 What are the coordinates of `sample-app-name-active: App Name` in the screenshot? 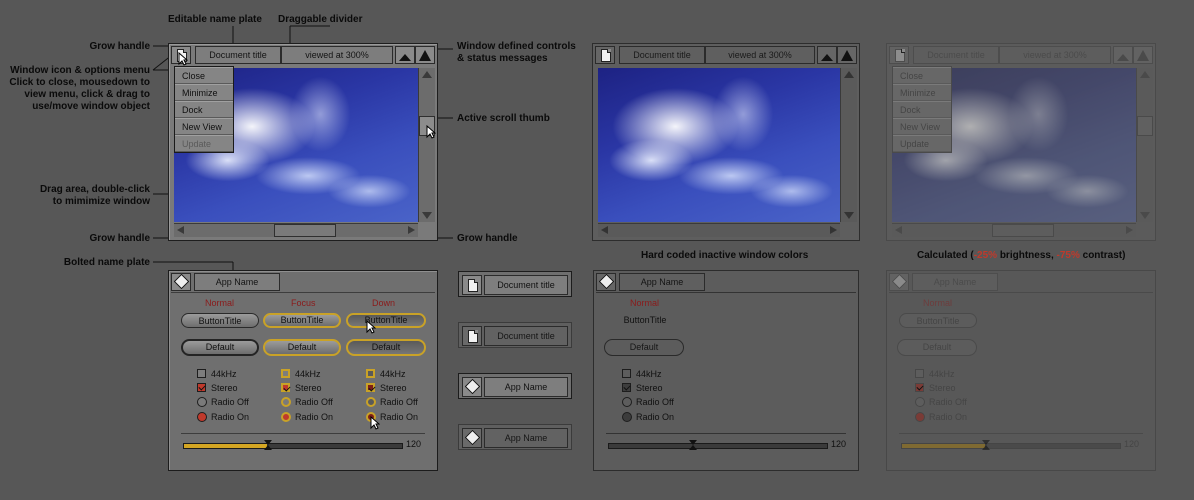 It's located at (515, 386).